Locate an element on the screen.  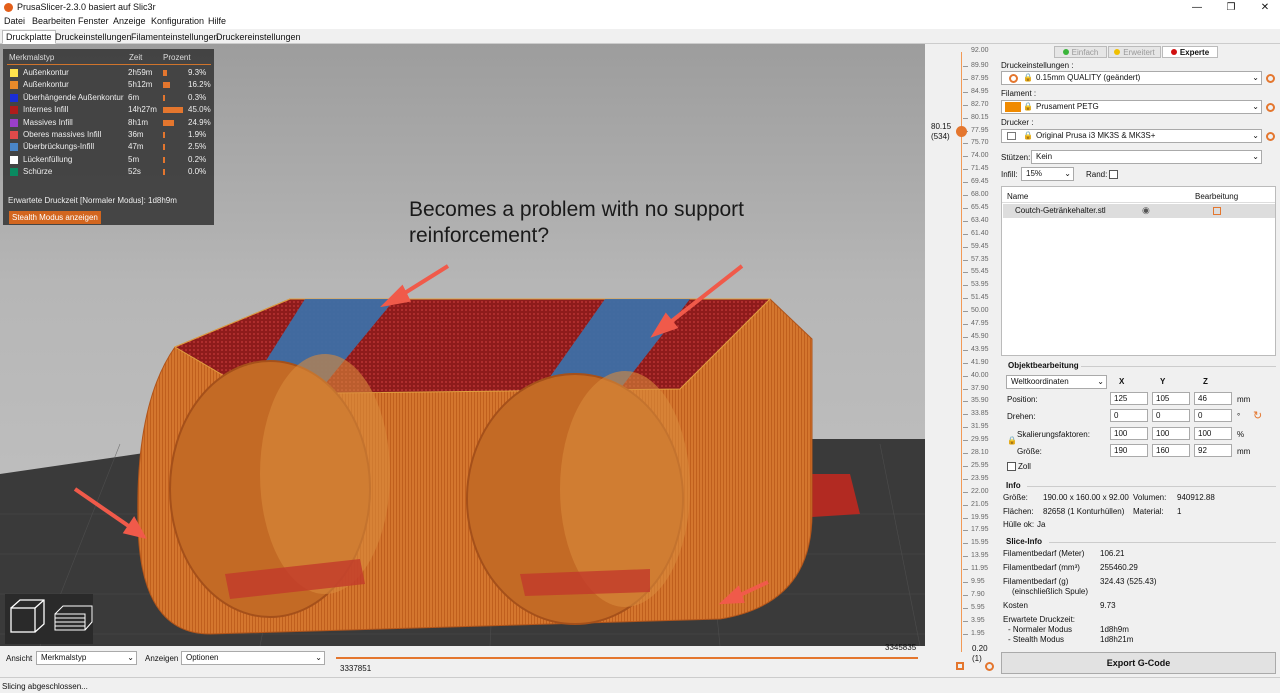
printer-select: Original Prusa i3 MK3S & MK3S+ ⌄ is located at coordinates (1131, 136).